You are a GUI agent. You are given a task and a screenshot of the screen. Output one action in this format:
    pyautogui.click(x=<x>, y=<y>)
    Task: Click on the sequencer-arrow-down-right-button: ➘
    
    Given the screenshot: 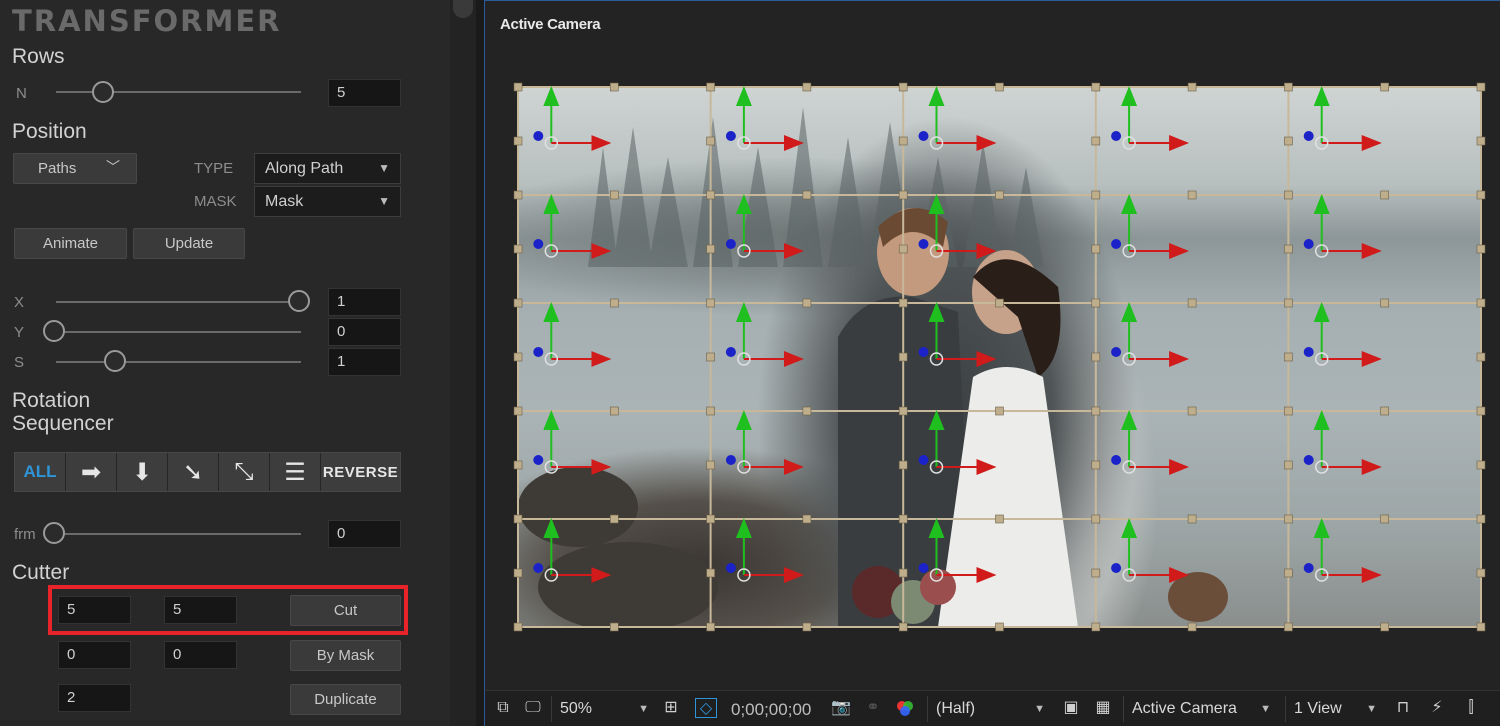 What is the action you would take?
    pyautogui.click(x=193, y=472)
    